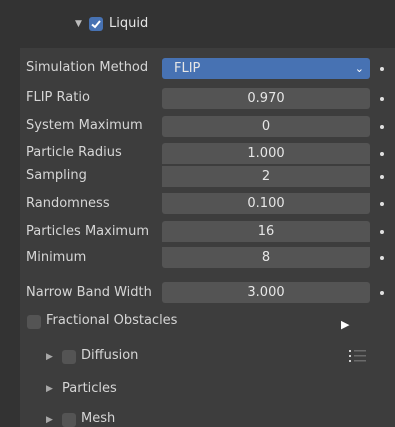 This screenshot has width=395, height=427. What do you see at coordinates (266, 98) in the screenshot?
I see `flip-ratio-field: 0.970` at bounding box center [266, 98].